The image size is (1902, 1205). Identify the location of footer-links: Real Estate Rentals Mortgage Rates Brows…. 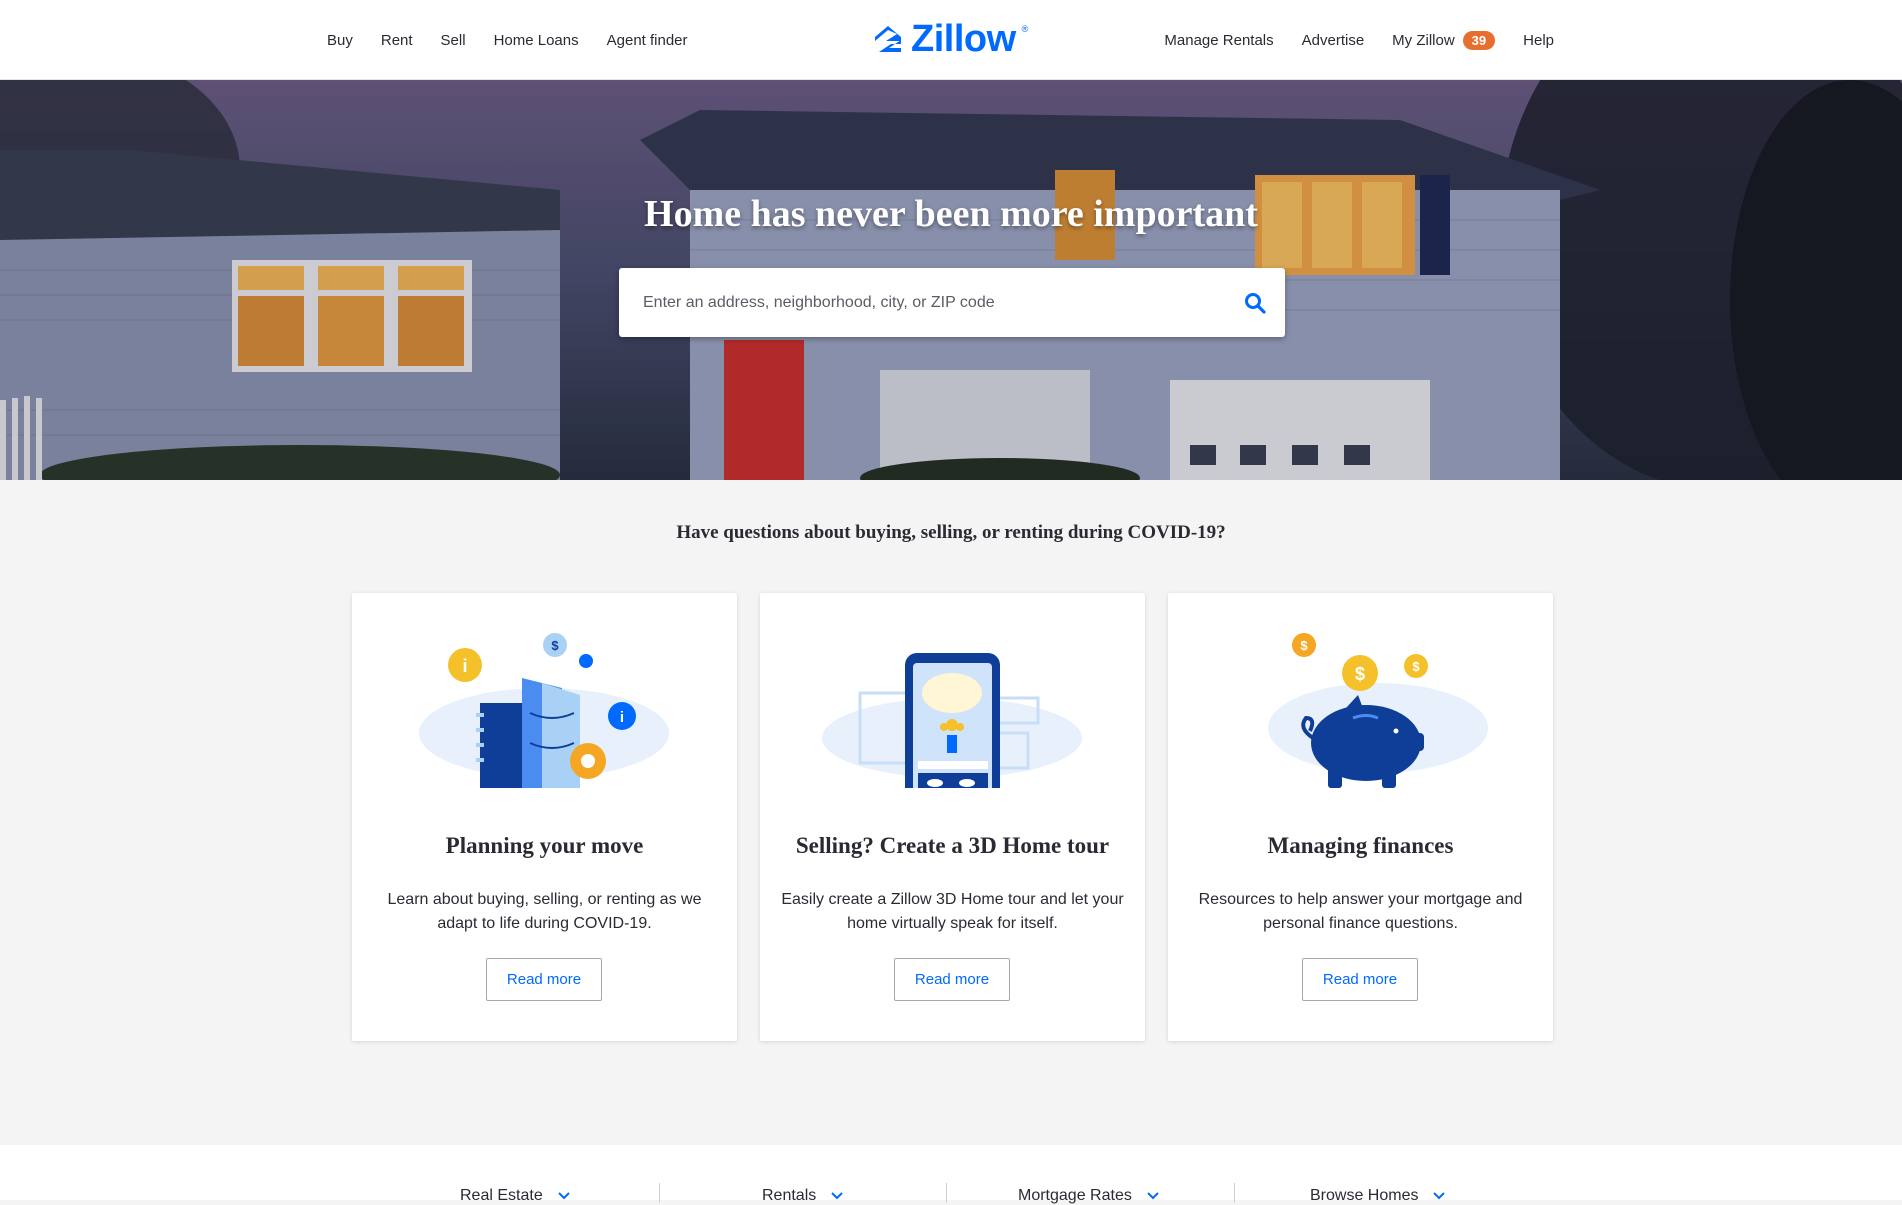
(951, 1174).